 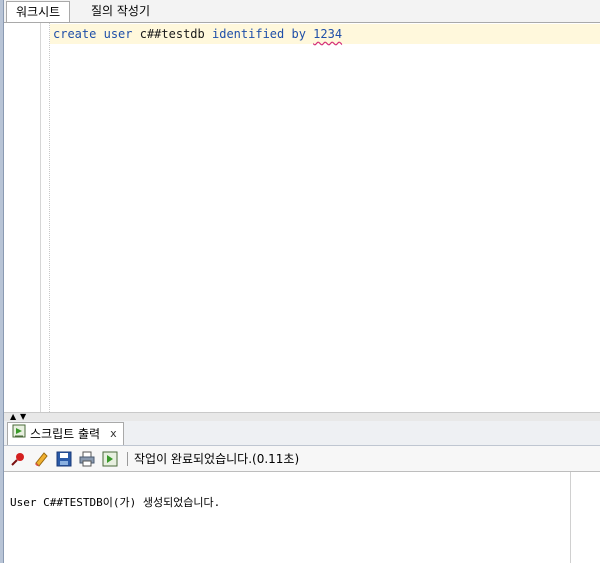 What do you see at coordinates (302, 11) in the screenshot?
I see `editor-tab-bar: 워크시트 질의 작성기` at bounding box center [302, 11].